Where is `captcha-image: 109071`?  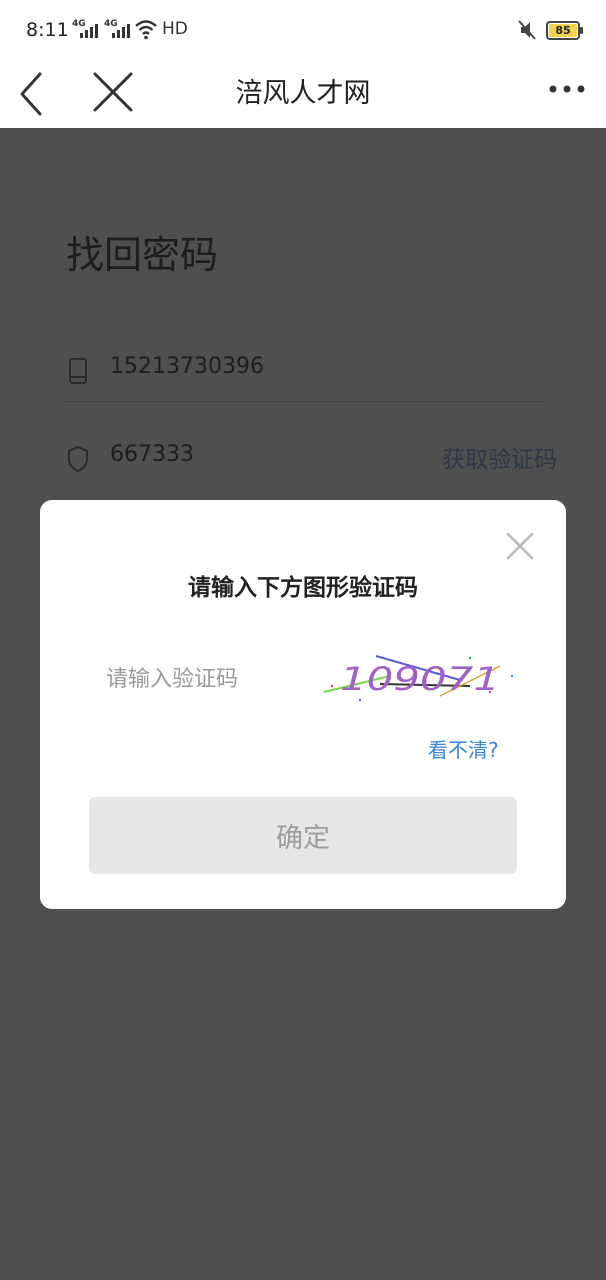 captcha-image: 109071 is located at coordinates (420, 678).